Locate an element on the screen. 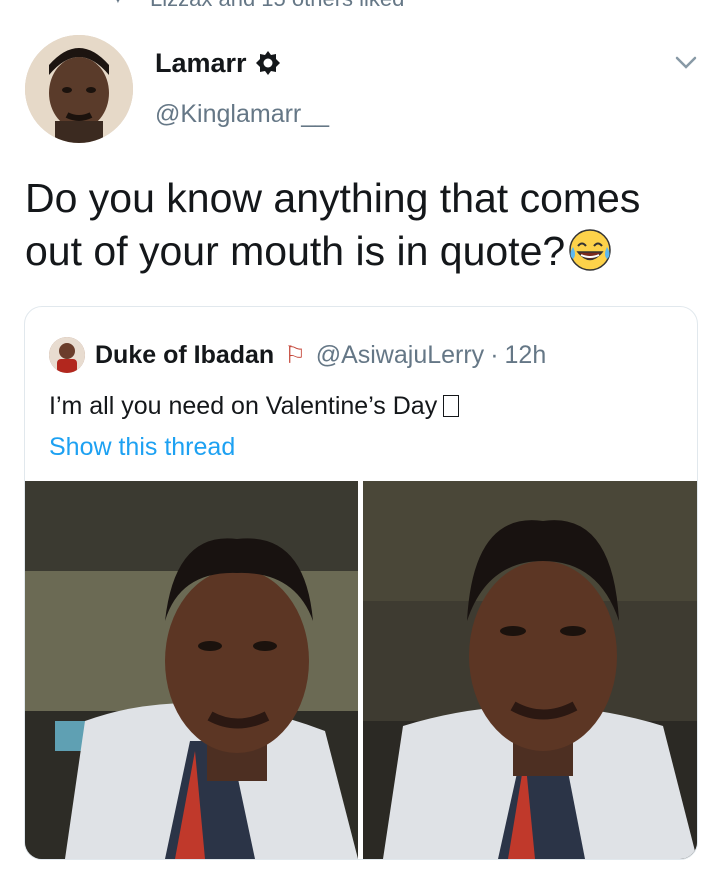 Image resolution: width=720 pixels, height=885 pixels. author-name: Lamarr is located at coordinates (201, 63).